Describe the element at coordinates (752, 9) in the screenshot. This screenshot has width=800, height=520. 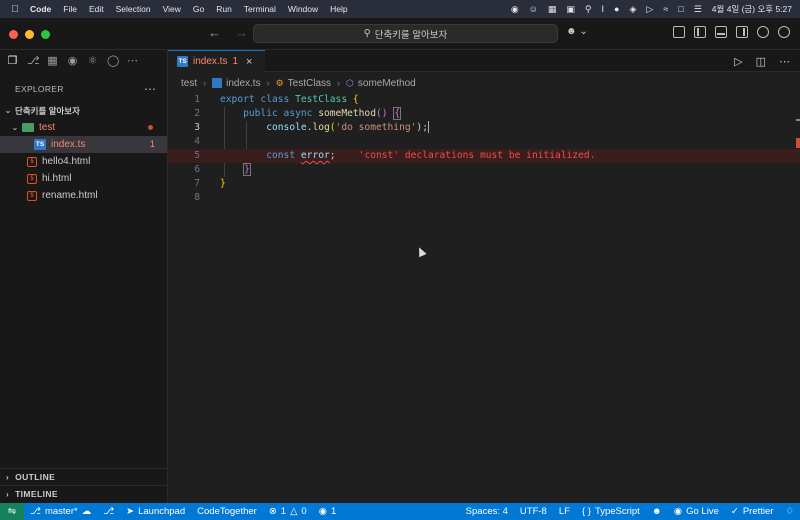
I see `menubar-clock: 4월 4일 (금) 오후 5:27` at that location.